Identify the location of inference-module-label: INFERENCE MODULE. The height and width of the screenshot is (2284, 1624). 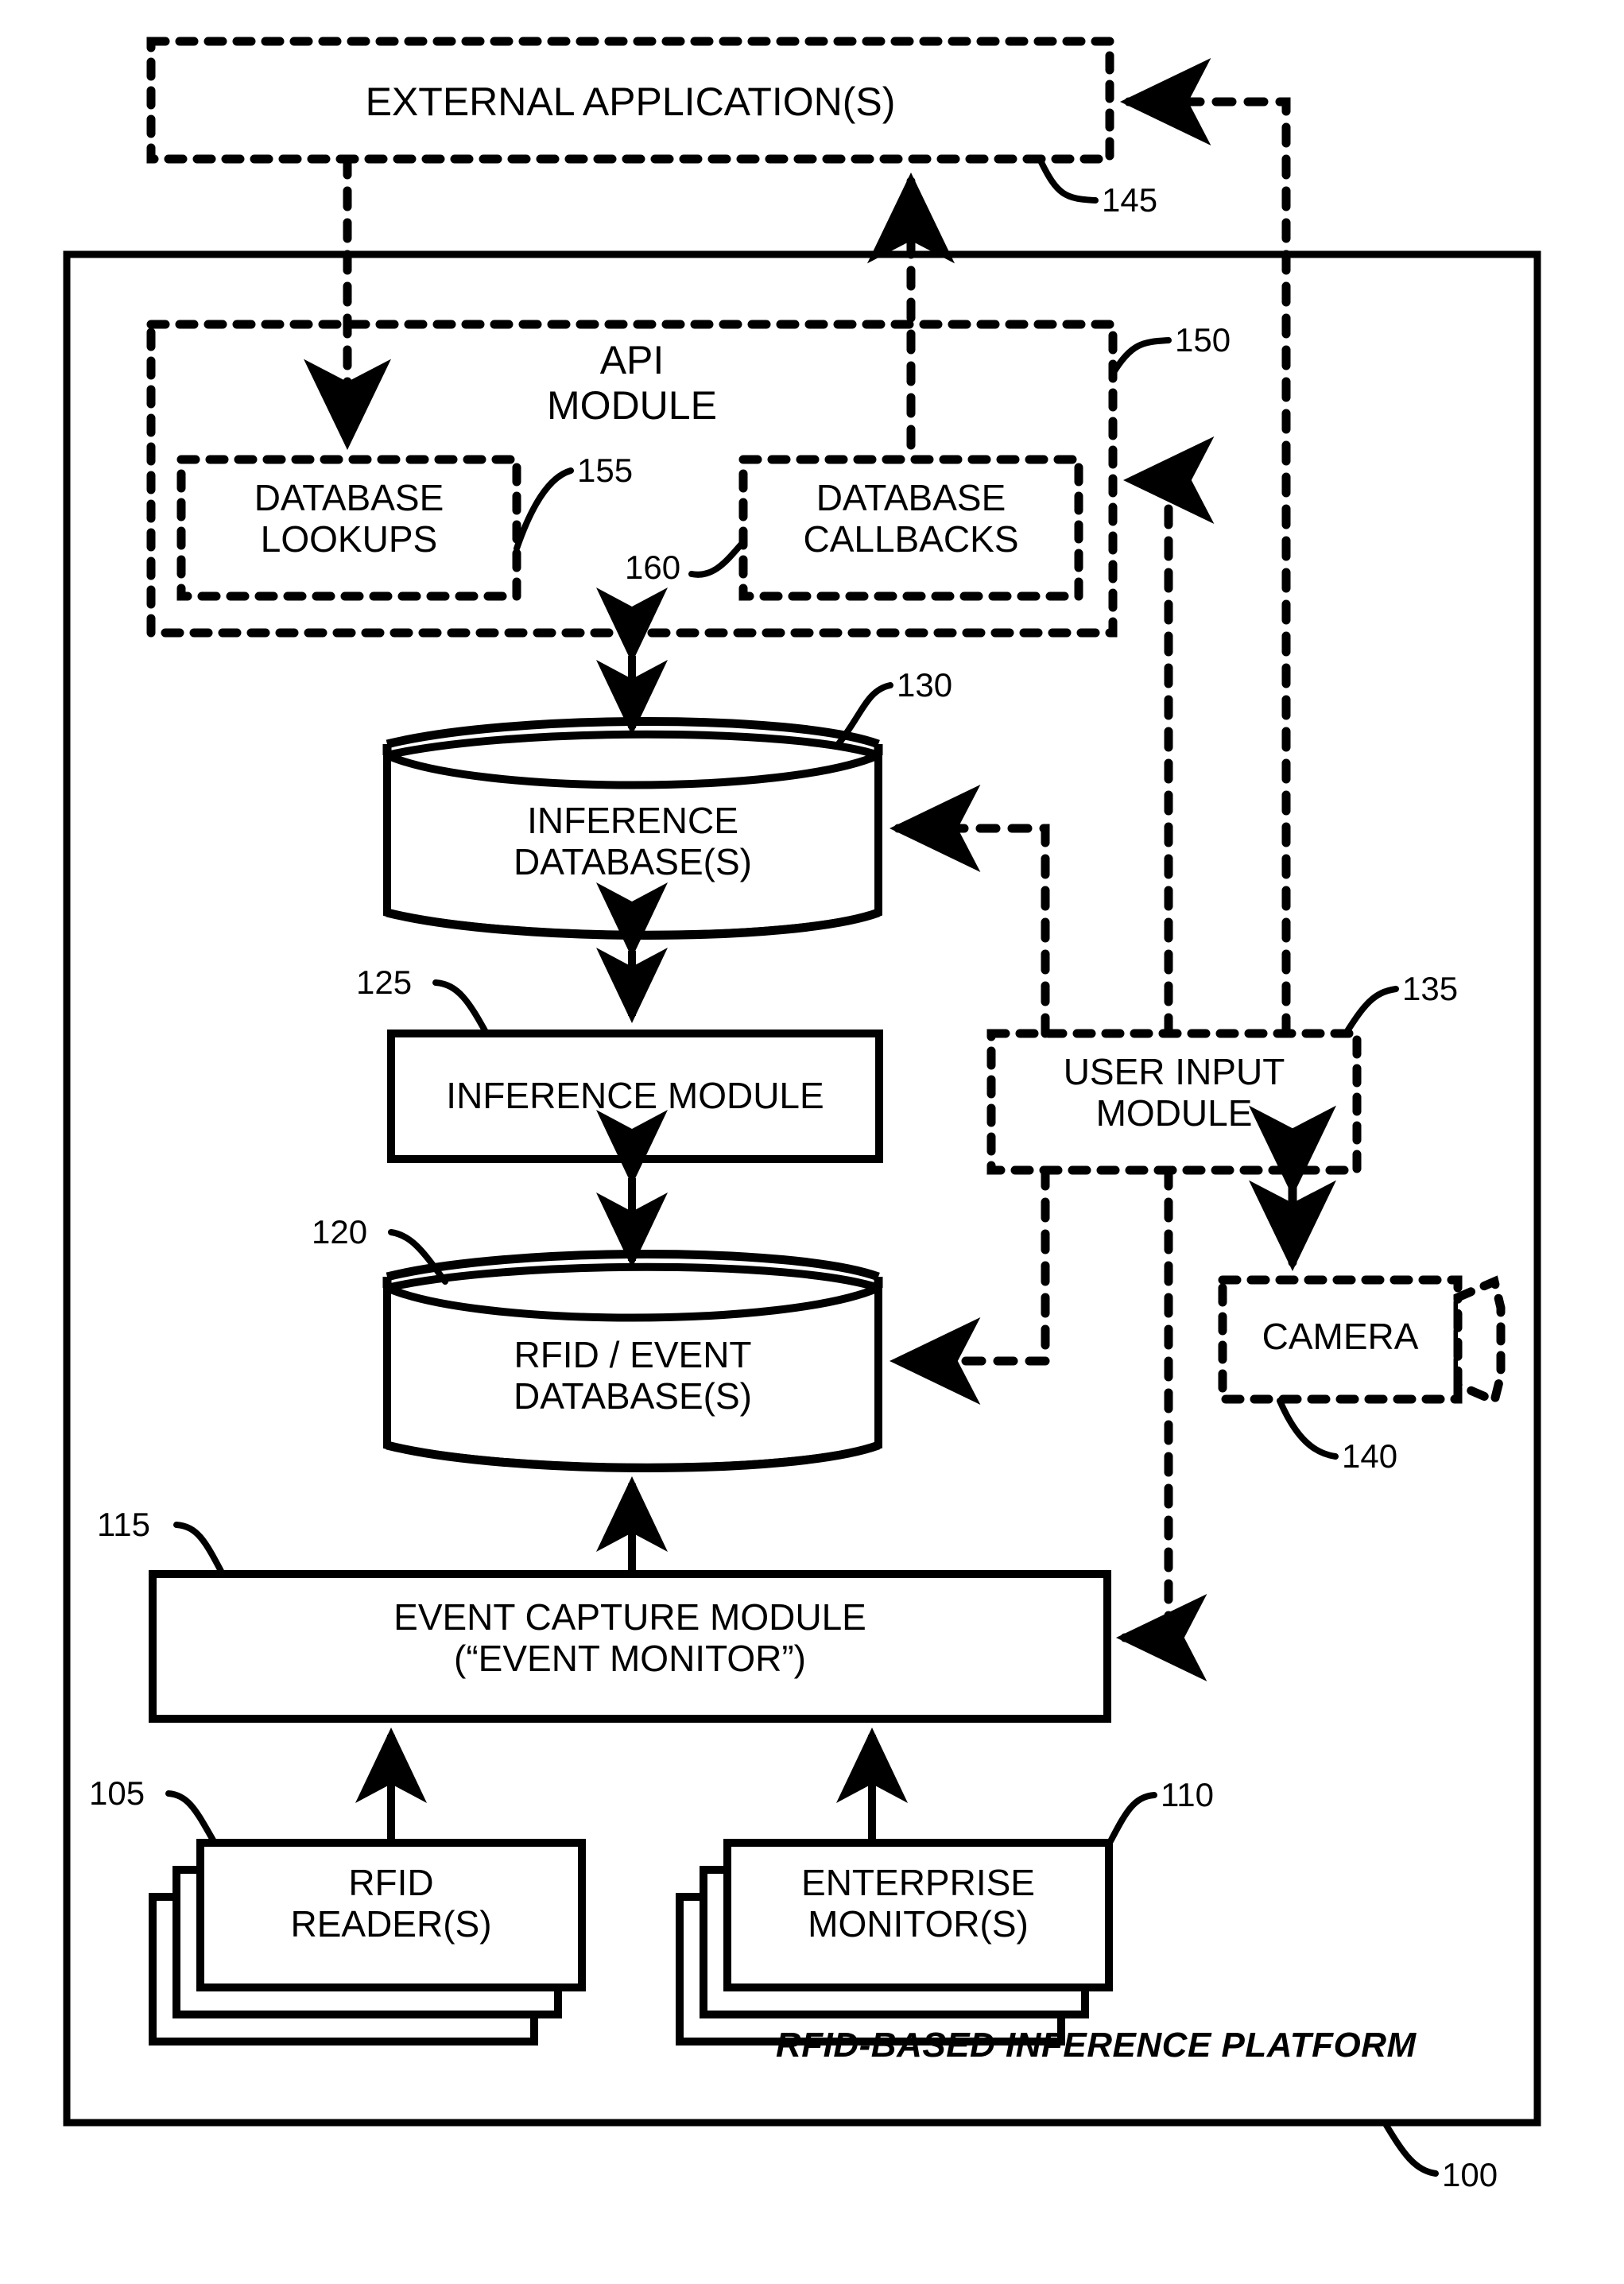
(635, 1095).